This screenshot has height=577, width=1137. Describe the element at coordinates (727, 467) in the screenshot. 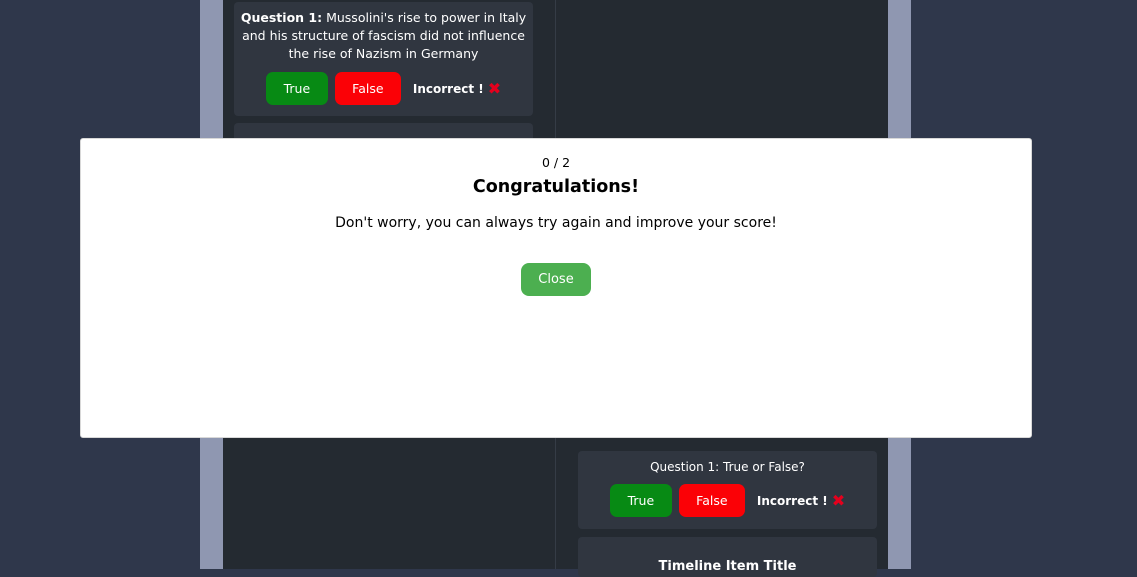

I see `question-text: Question 1: True or False?` at that location.